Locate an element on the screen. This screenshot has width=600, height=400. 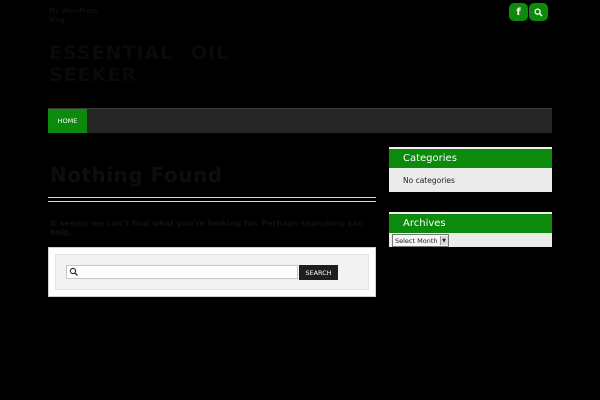
categories-empty-text: No categories is located at coordinates (429, 180).